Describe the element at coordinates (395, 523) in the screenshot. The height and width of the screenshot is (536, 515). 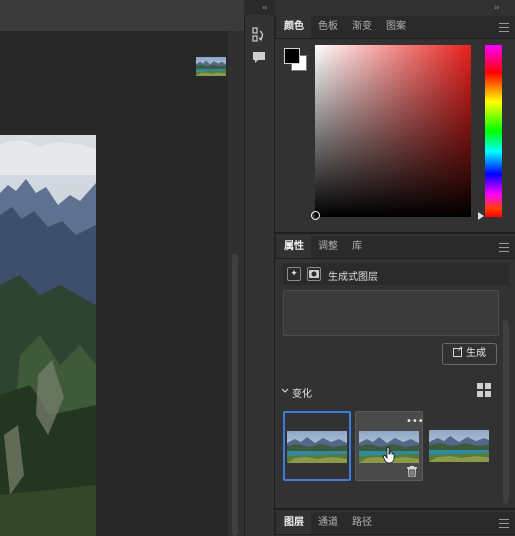
I see `layers-panel-tabs: 图层 通道 路径` at that location.